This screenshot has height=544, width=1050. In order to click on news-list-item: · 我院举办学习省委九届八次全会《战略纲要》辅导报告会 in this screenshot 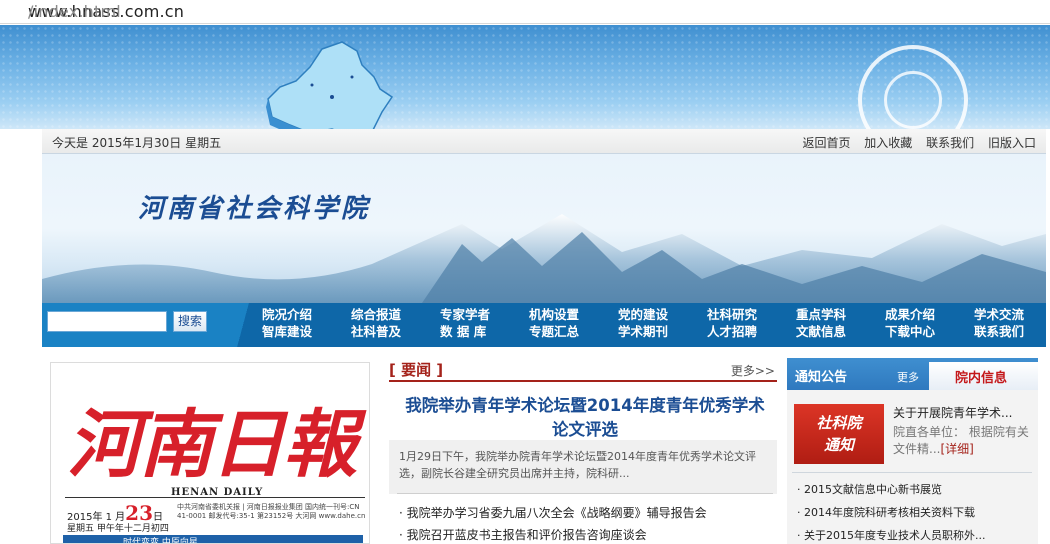, I will do `click(553, 513)`.